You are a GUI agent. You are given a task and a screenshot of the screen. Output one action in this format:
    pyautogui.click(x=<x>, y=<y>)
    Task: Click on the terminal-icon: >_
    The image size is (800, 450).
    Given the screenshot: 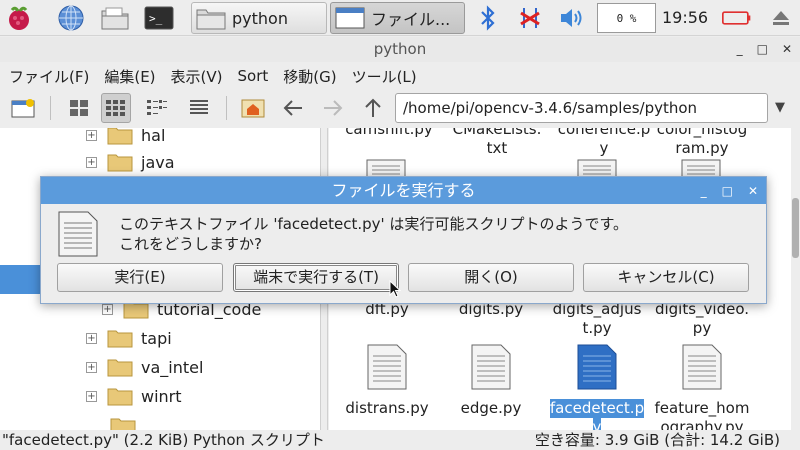 What is the action you would take?
    pyautogui.click(x=159, y=18)
    